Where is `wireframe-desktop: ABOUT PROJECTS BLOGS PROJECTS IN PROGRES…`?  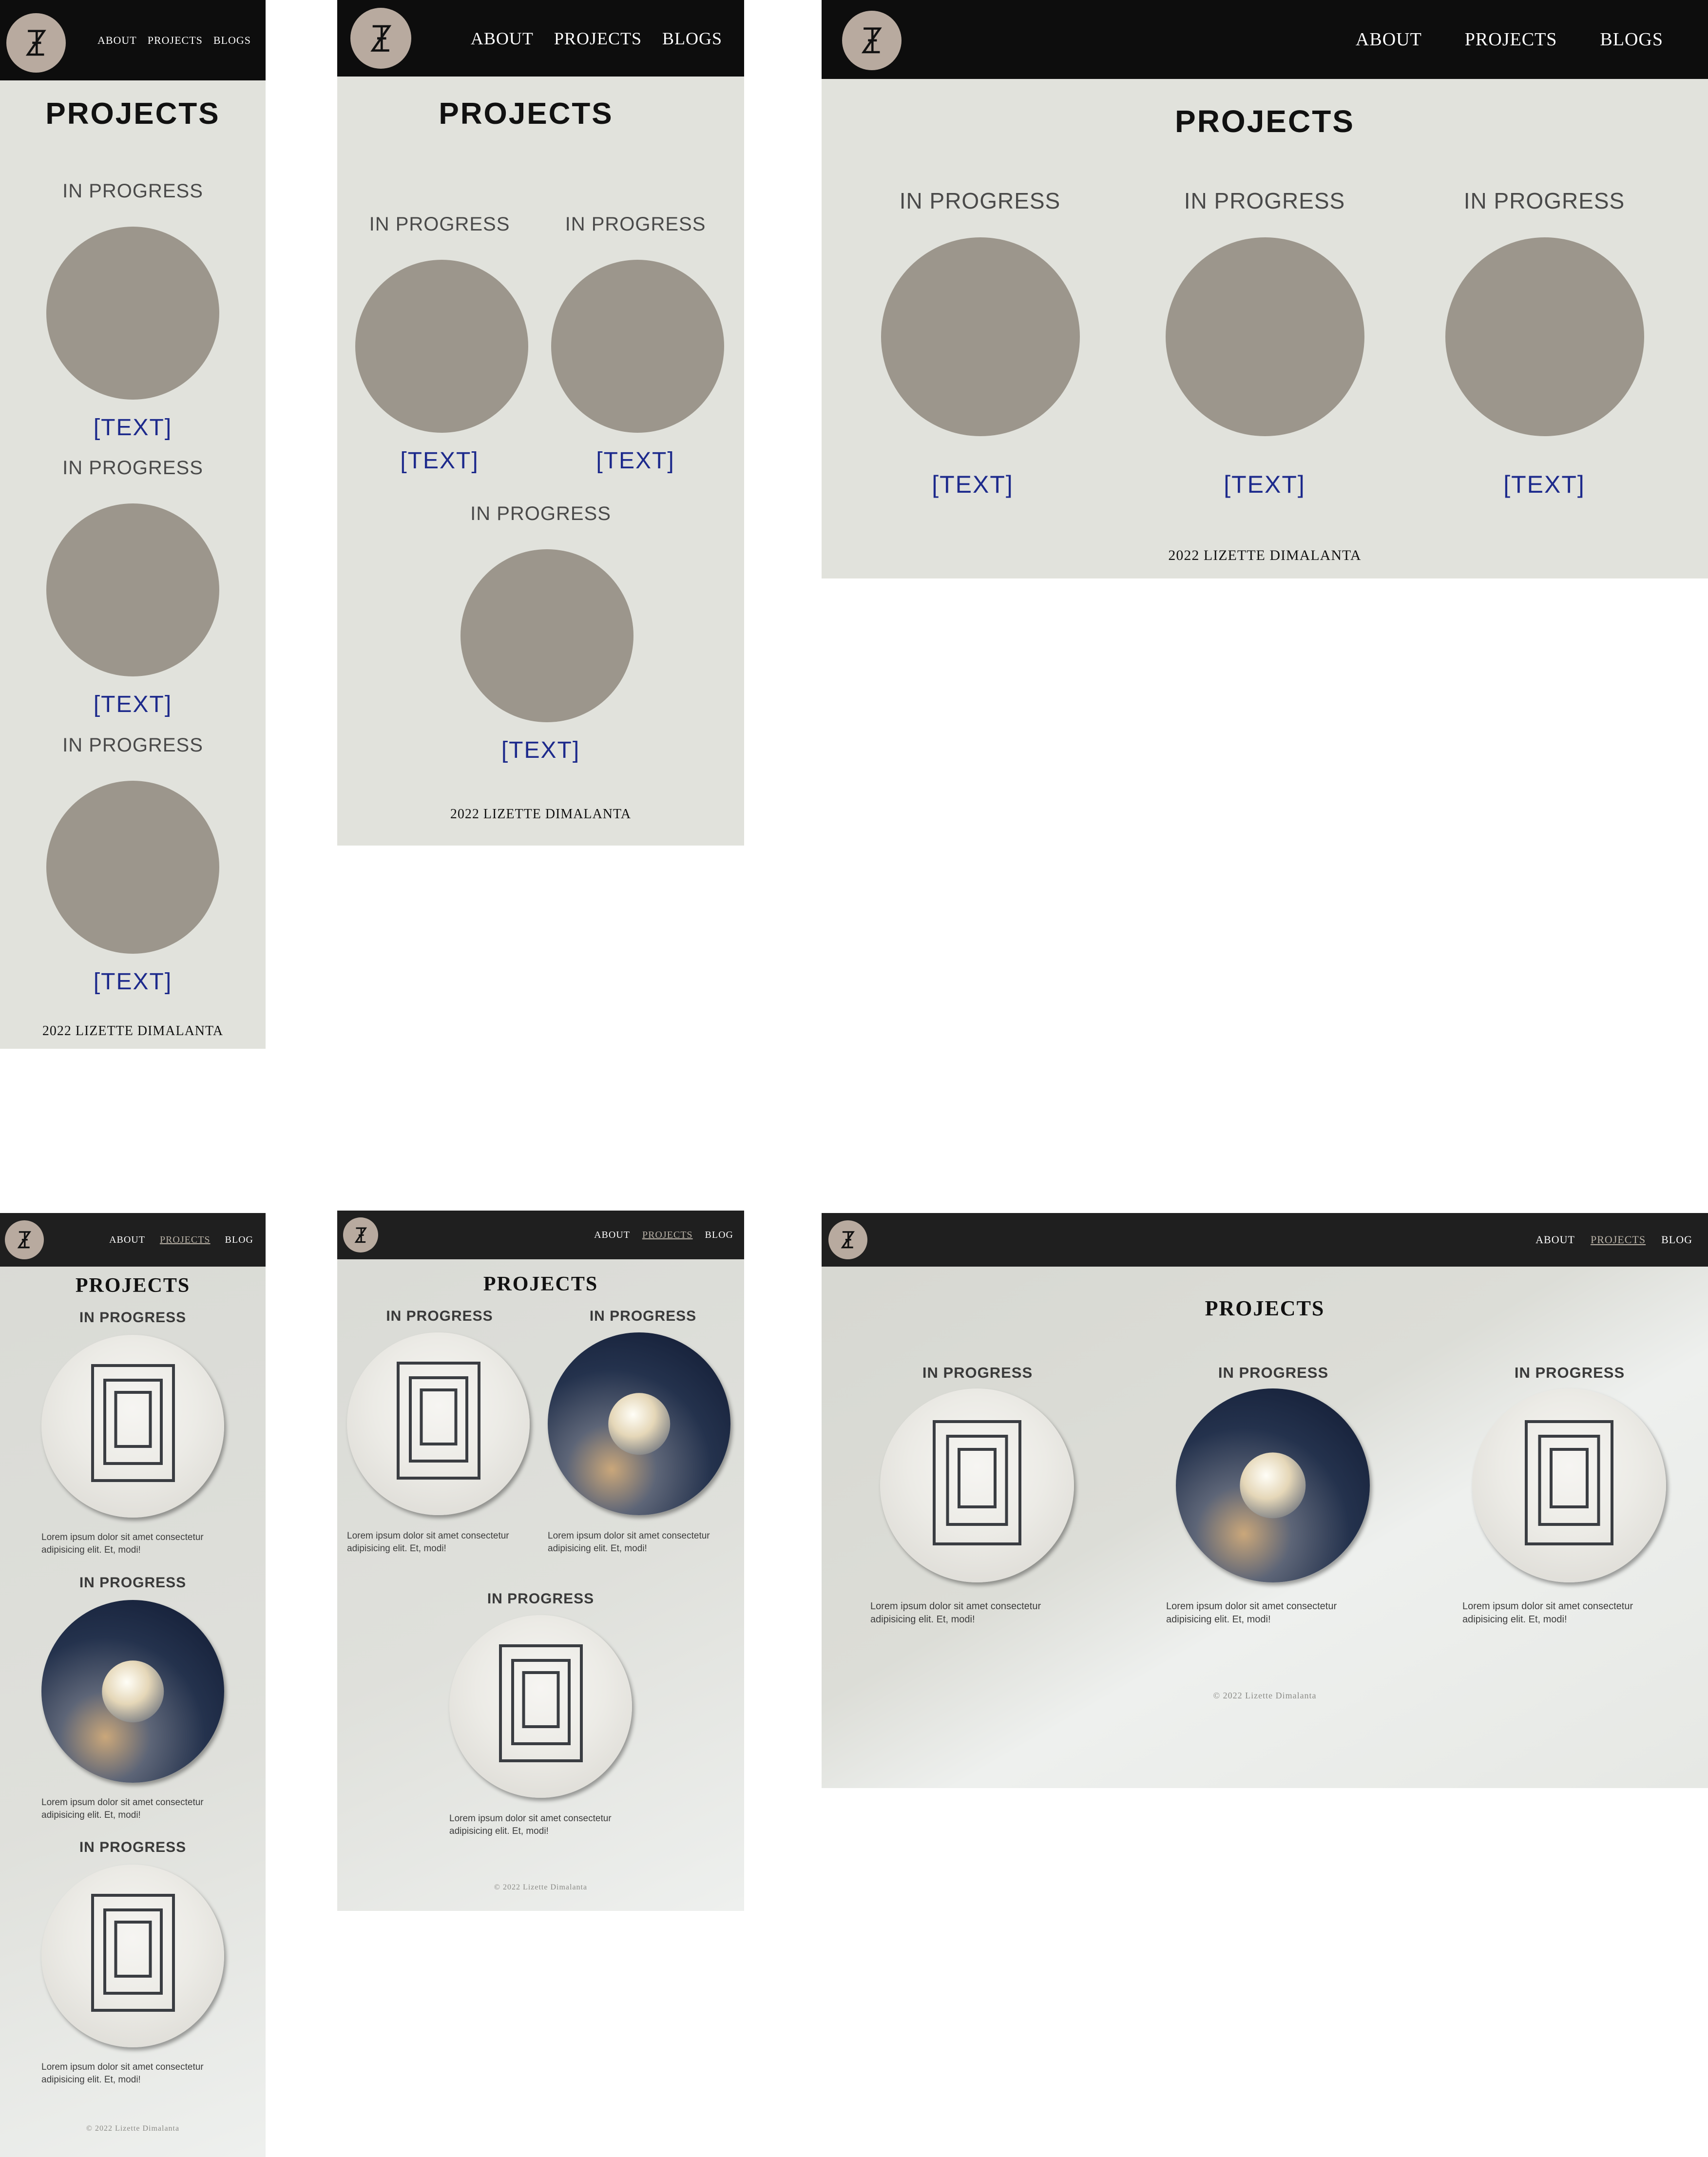
wireframe-desktop: ABOUT PROJECTS BLOGS PROJECTS IN PROGRES… is located at coordinates (1265, 289).